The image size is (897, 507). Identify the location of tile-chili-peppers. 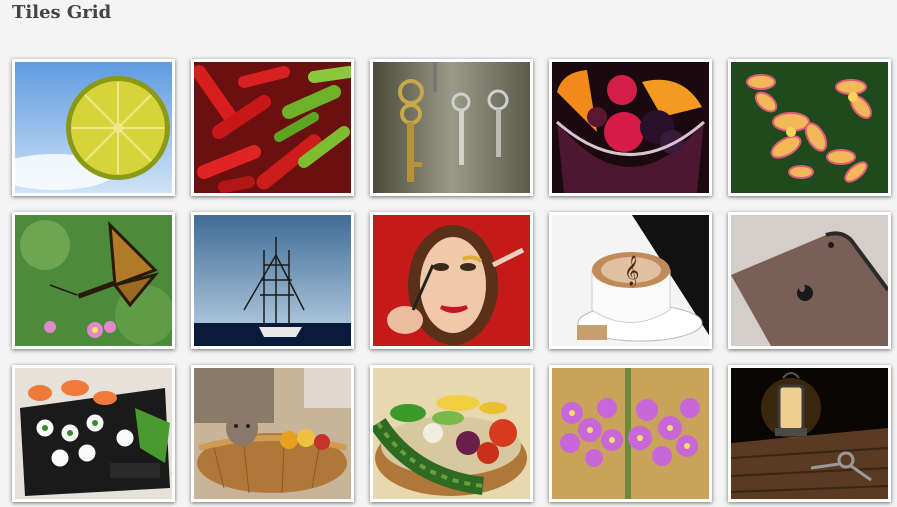
(272, 127).